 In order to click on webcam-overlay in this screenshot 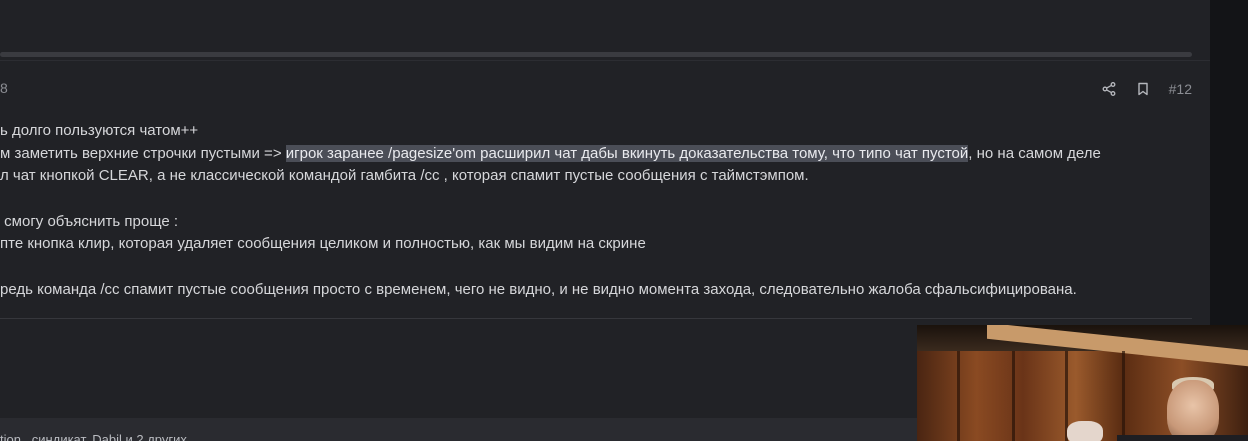, I will do `click(1082, 383)`.